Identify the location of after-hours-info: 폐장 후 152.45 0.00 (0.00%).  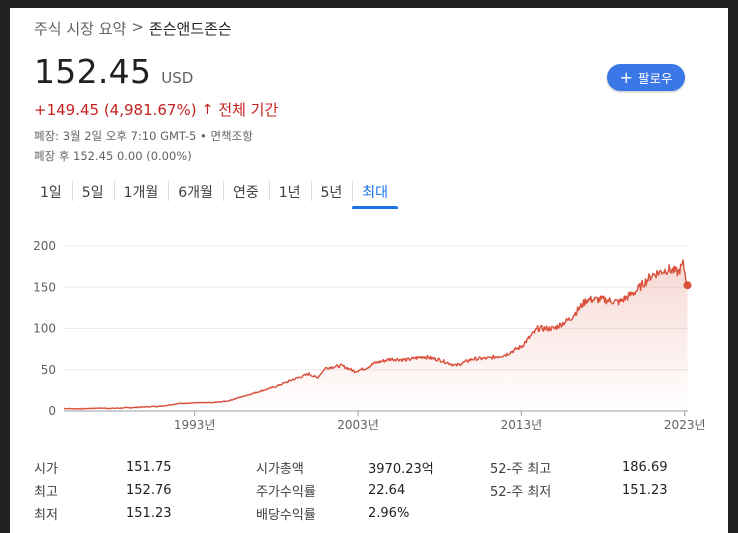
(113, 156).